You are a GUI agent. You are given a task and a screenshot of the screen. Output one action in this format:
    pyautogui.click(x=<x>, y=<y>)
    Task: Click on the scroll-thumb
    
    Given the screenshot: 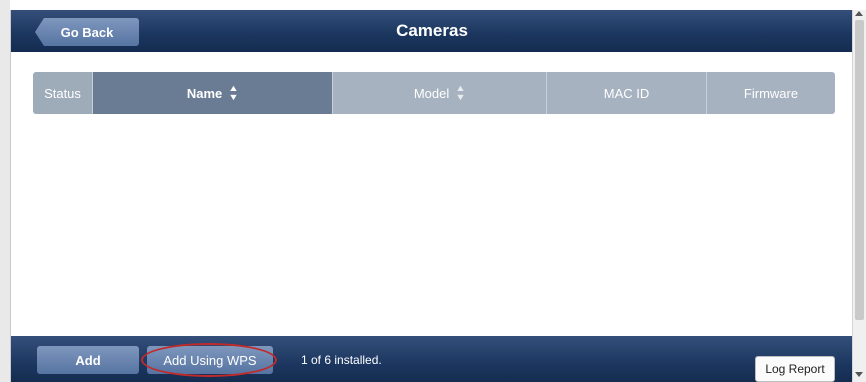 What is the action you would take?
    pyautogui.click(x=859, y=170)
    